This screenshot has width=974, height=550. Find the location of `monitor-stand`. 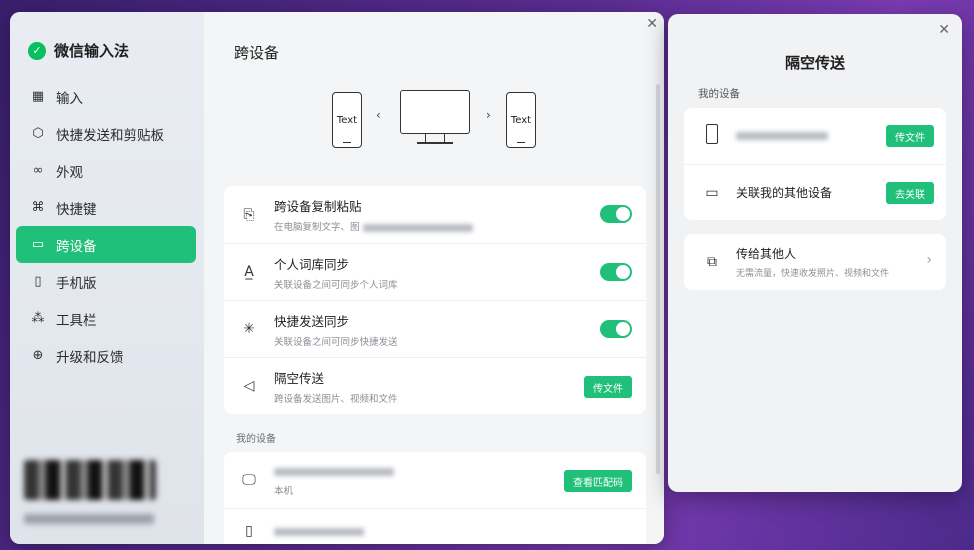

monitor-stand is located at coordinates (435, 138).